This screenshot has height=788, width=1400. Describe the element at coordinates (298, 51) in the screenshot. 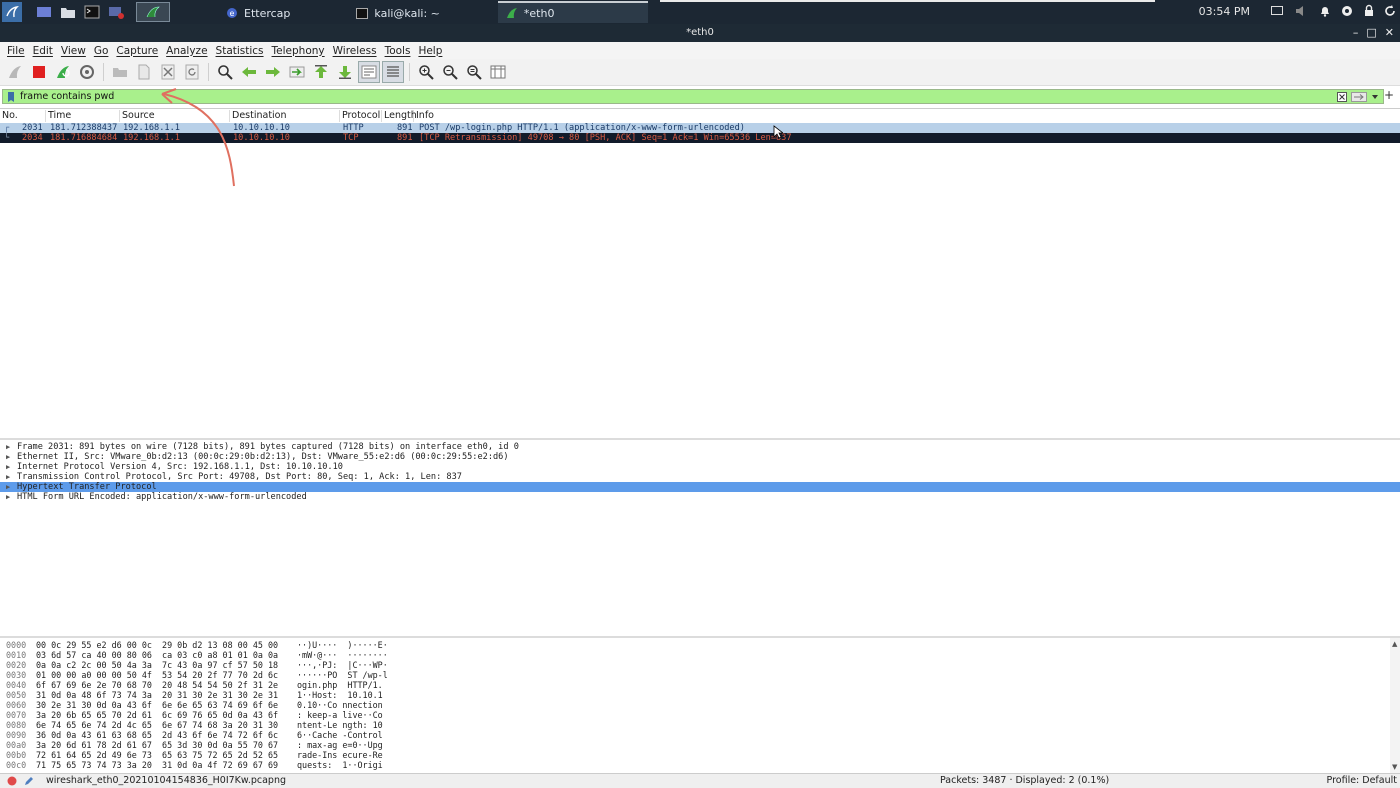

I see `menu-telephony: Telephony` at that location.